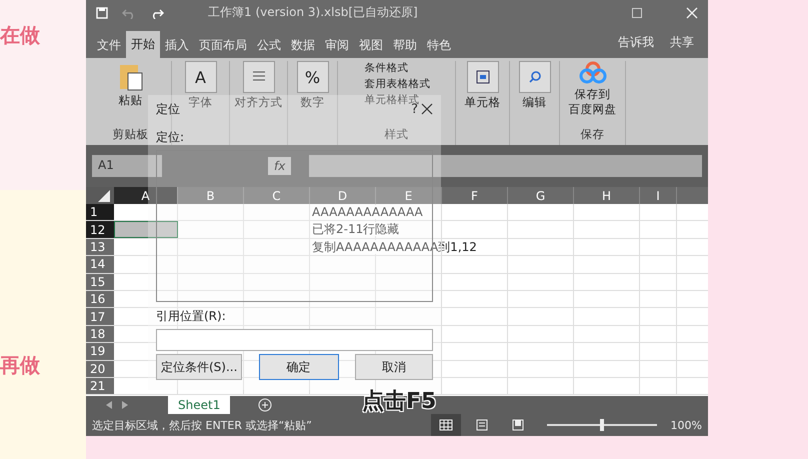 Image resolution: width=808 pixels, height=459 pixels. What do you see at coordinates (269, 45) in the screenshot?
I see `ribbon-tab: 公式` at bounding box center [269, 45].